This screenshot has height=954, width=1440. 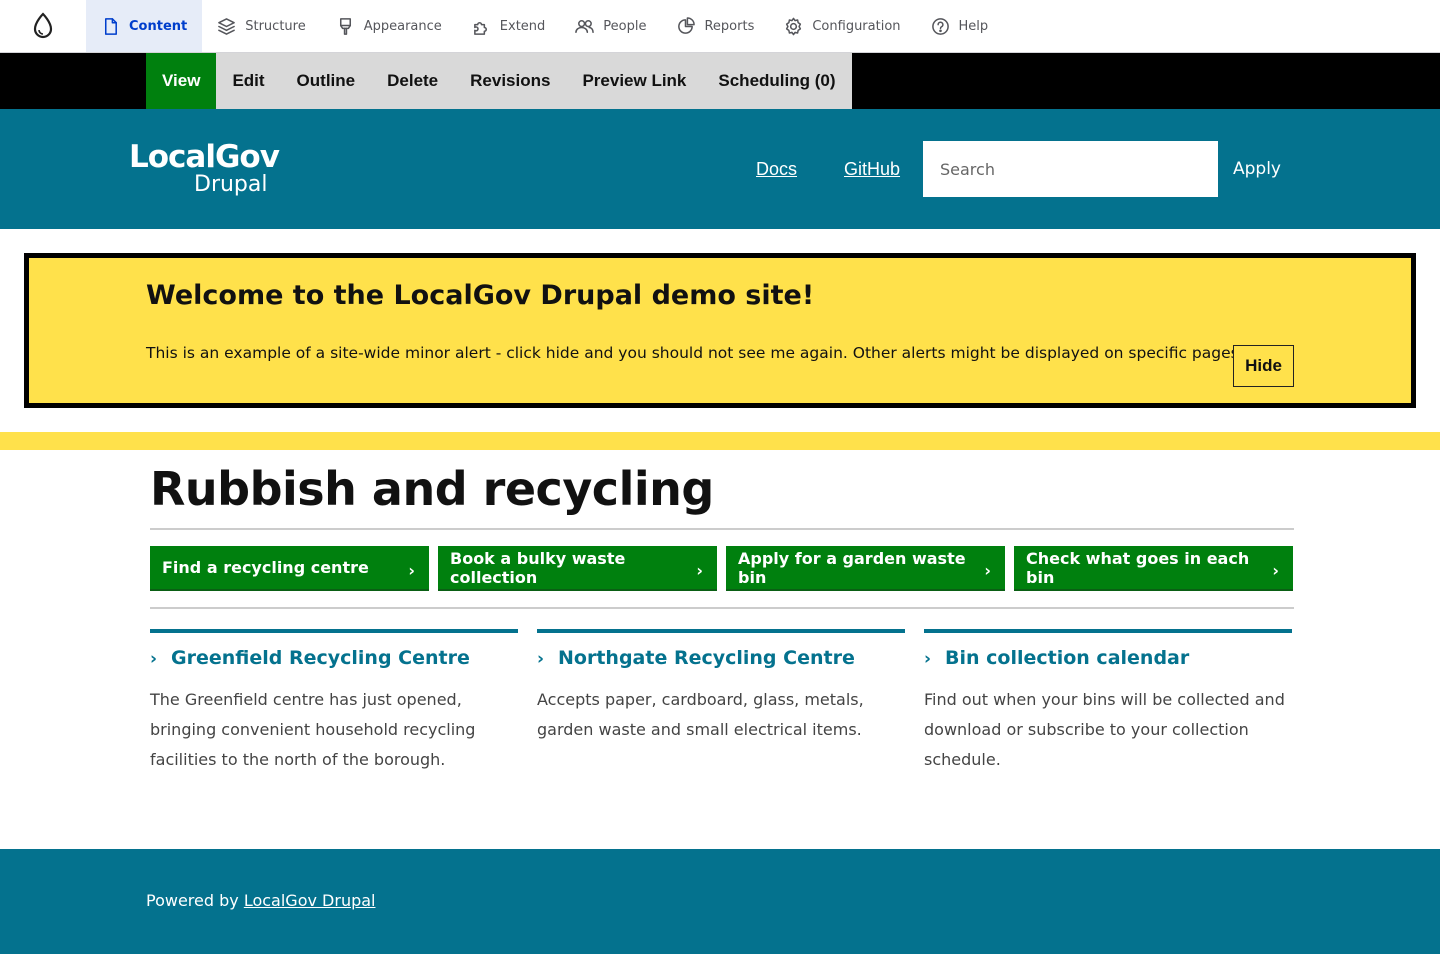 I want to click on cta-check-bins: Check what goes in each bin ›, so click(x=1153, y=568).